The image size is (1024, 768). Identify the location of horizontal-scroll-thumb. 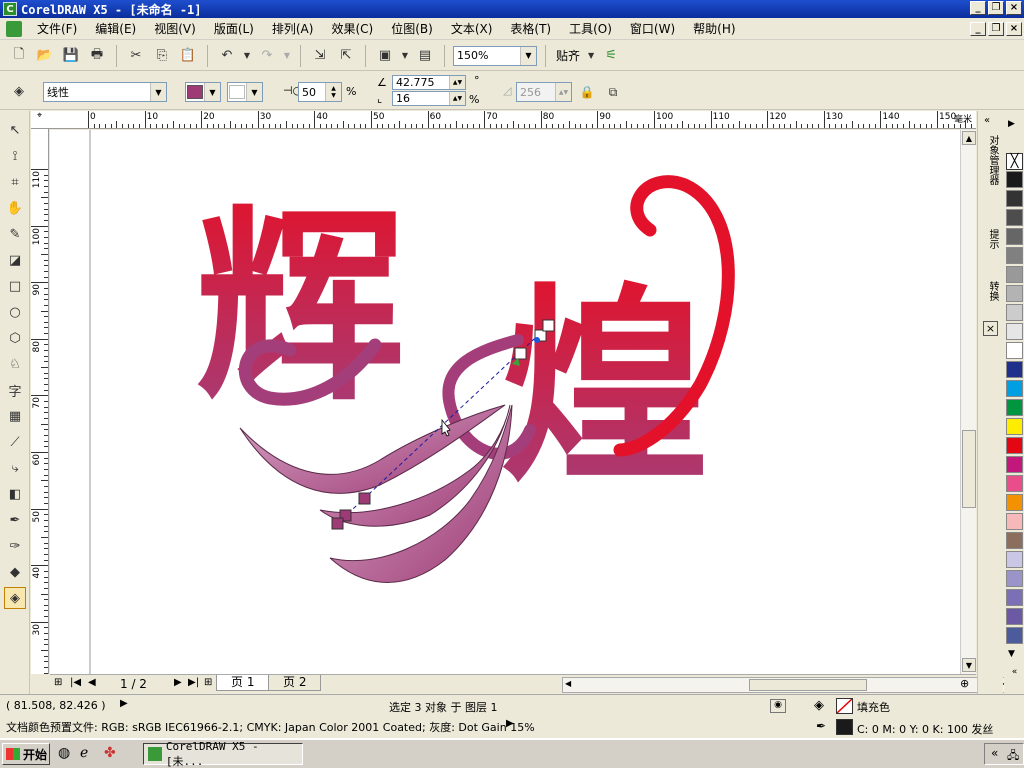
(808, 685).